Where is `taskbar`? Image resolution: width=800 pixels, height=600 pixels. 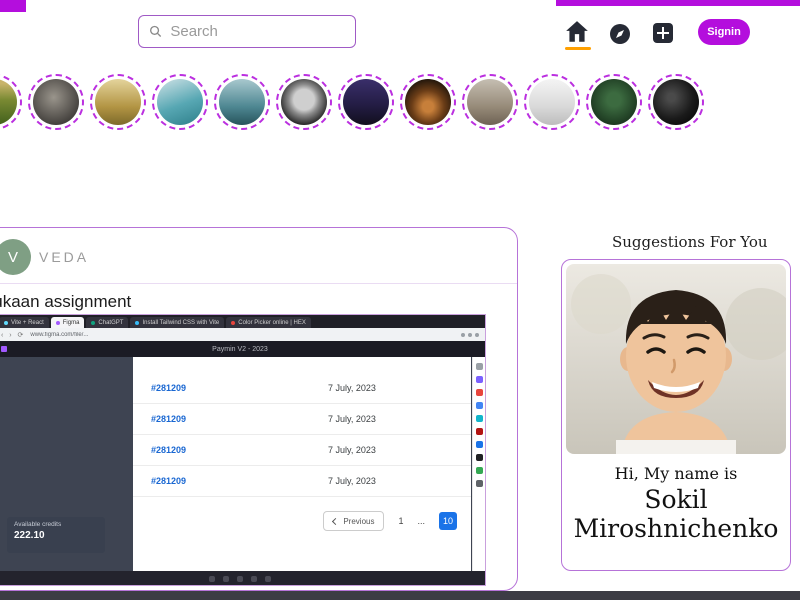 taskbar is located at coordinates (242, 578).